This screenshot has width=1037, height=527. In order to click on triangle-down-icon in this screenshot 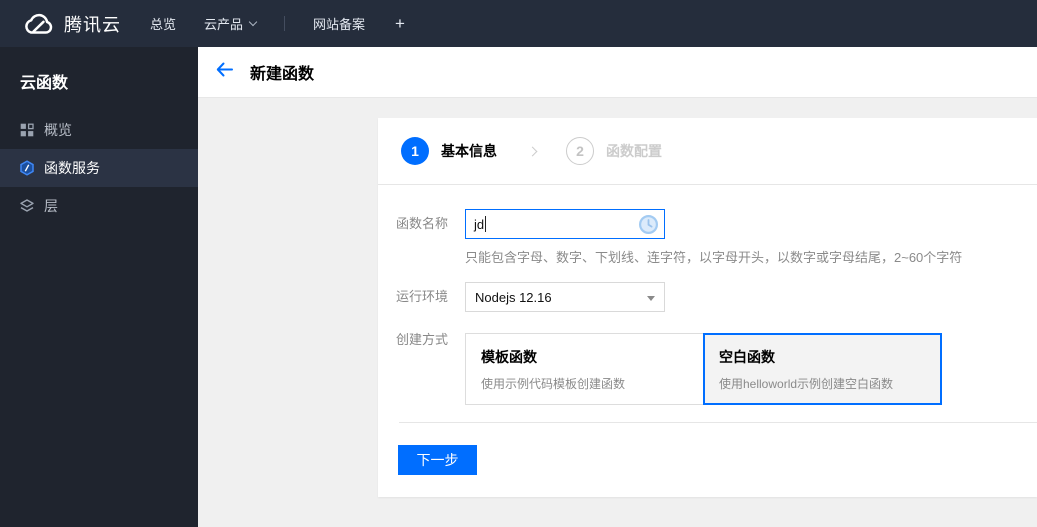, I will do `click(651, 298)`.